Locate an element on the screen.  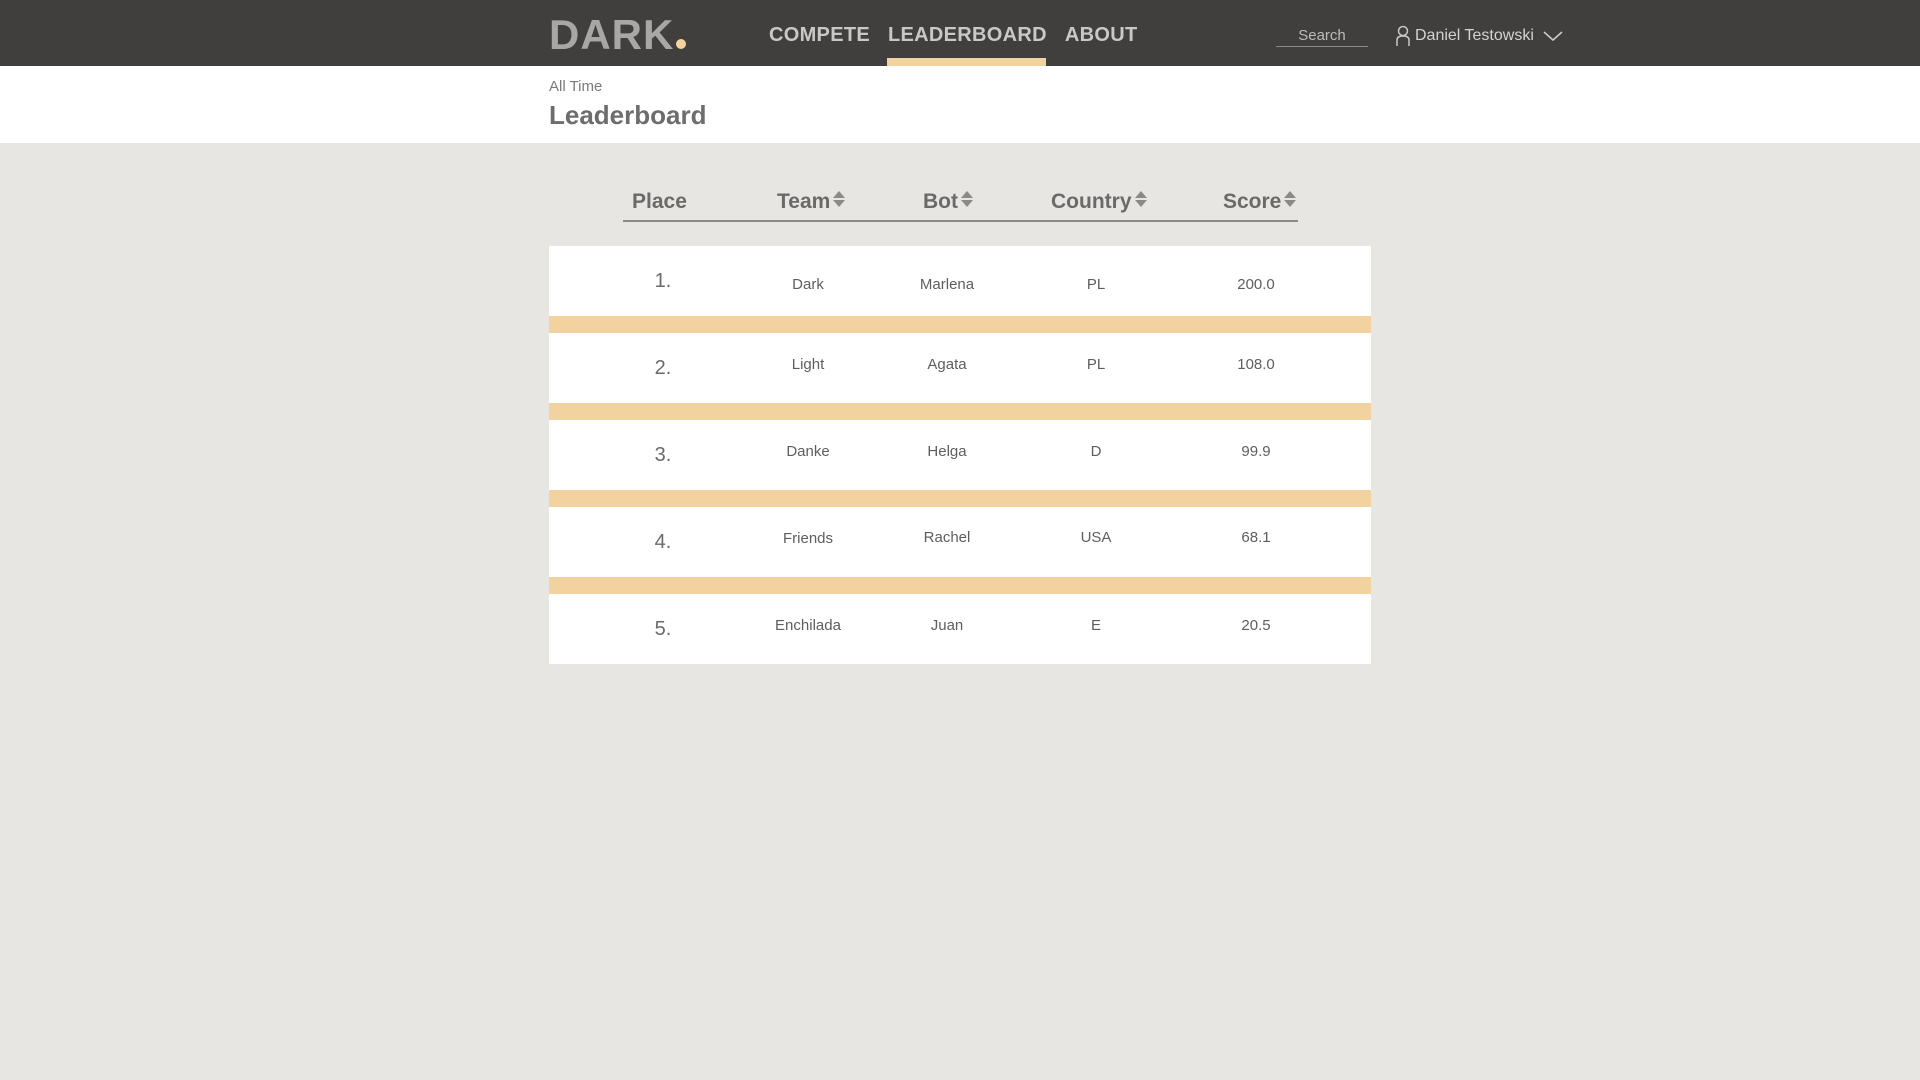
cell-place: 3. is located at coordinates (663, 455).